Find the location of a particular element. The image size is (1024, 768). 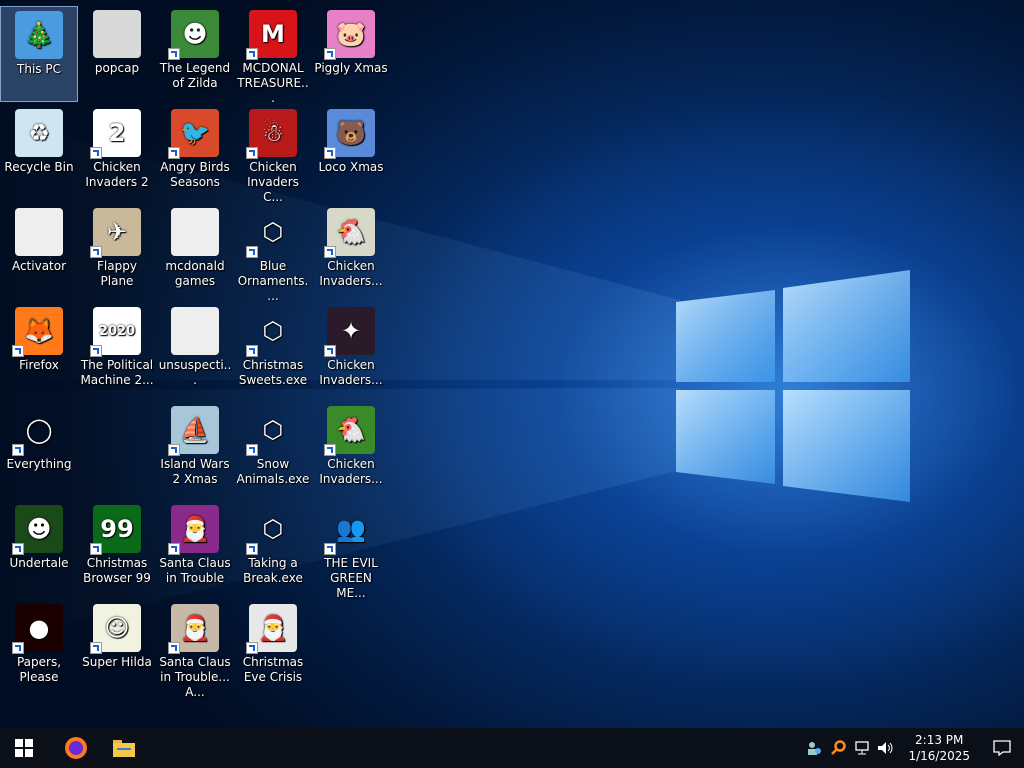

desktop-icon-label: Loco Xmas is located at coordinates (351, 167).